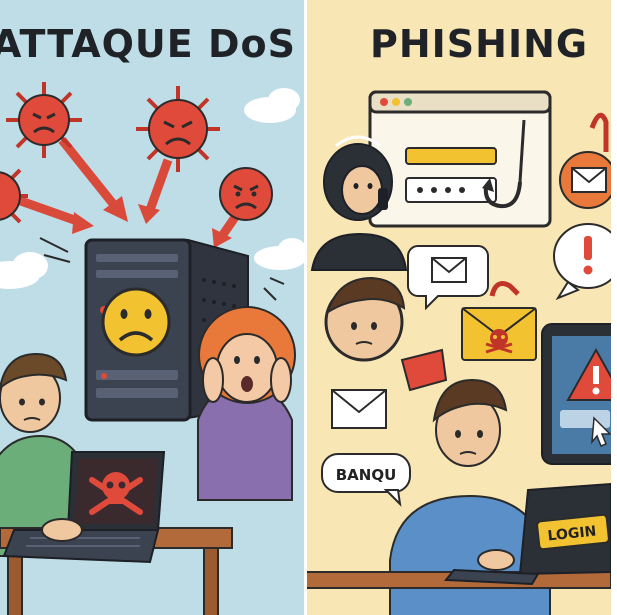 The height and width of the screenshot is (615, 617). I want to click on panel-divider, so click(305, 307).